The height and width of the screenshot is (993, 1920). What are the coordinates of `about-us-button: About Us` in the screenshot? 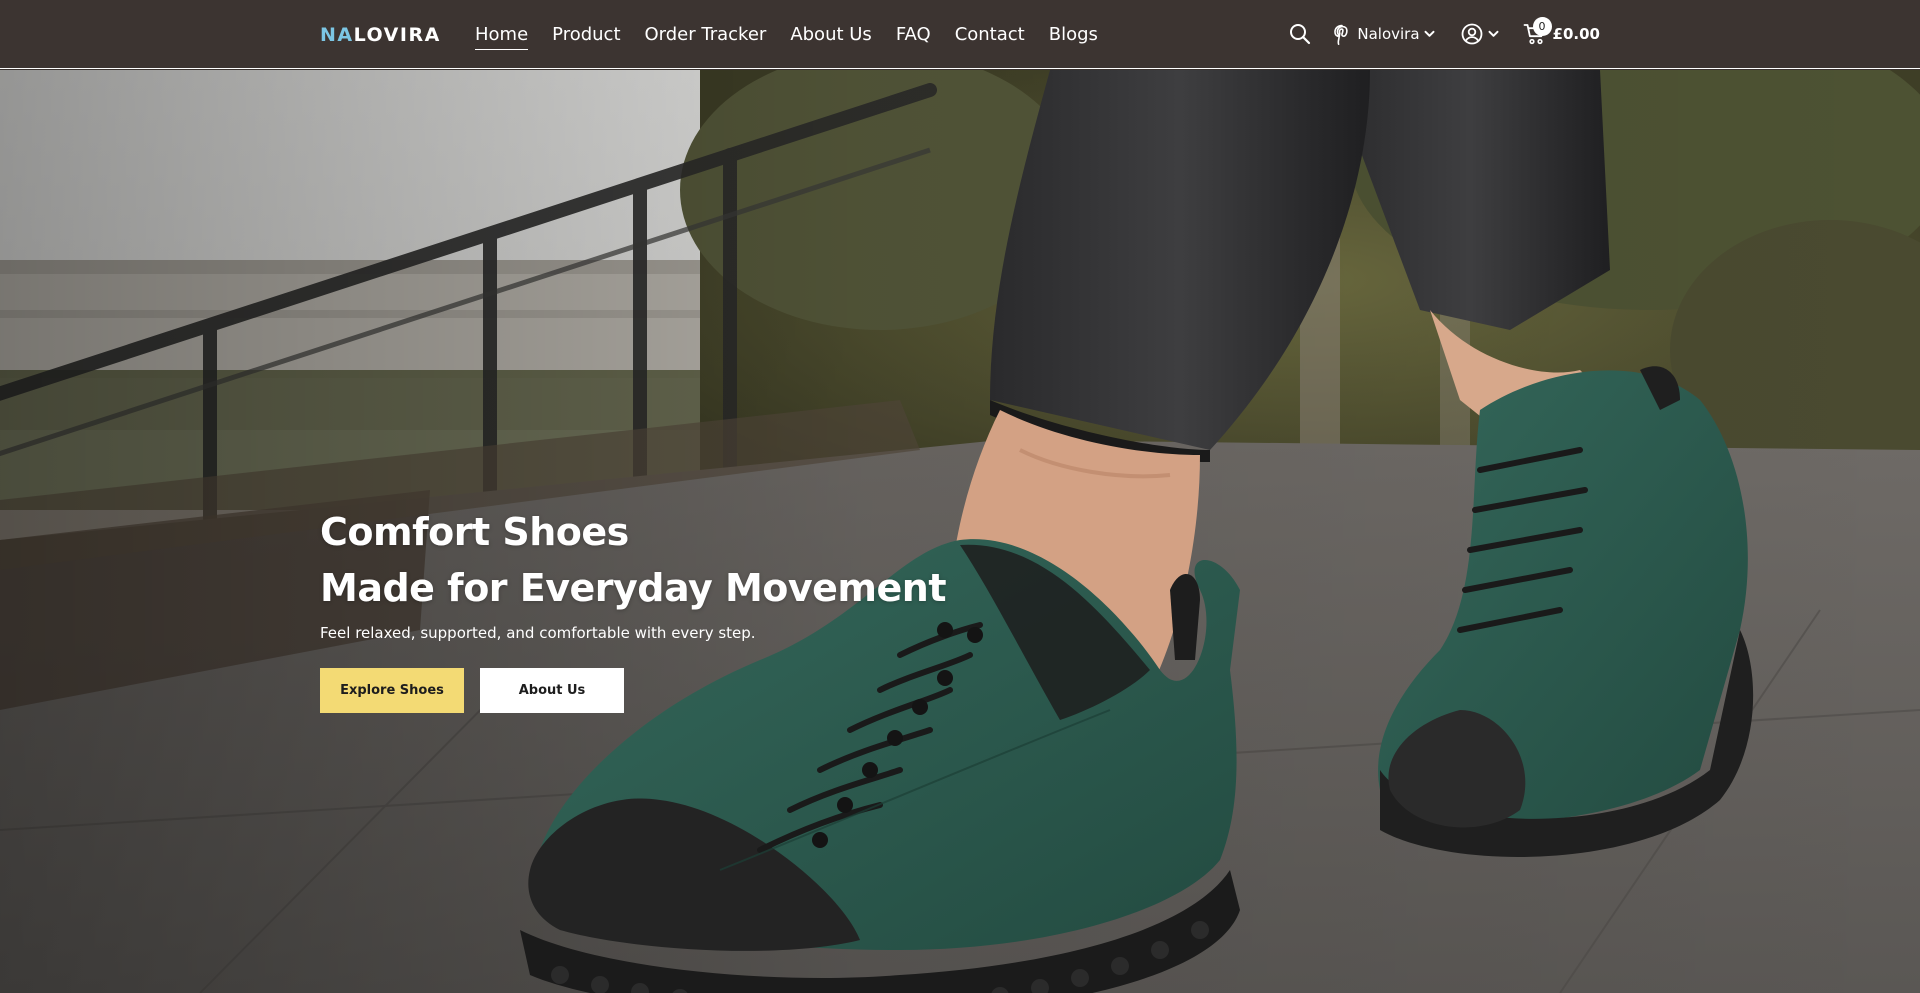 It's located at (552, 690).